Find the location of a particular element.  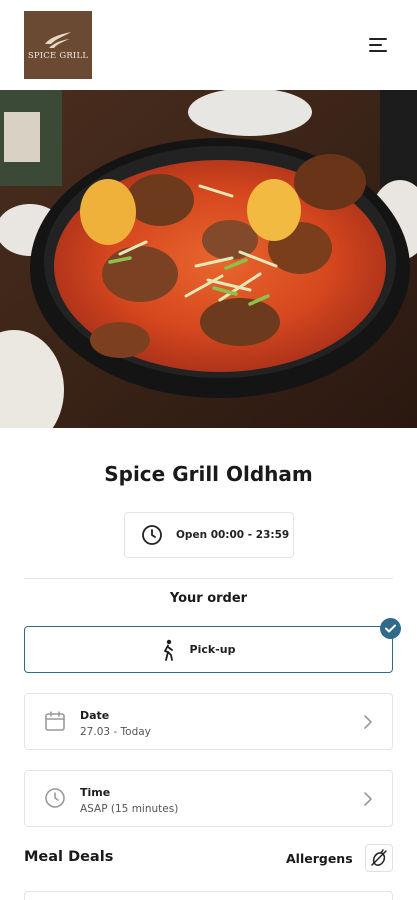

selected-checkmark-icon is located at coordinates (390, 628).